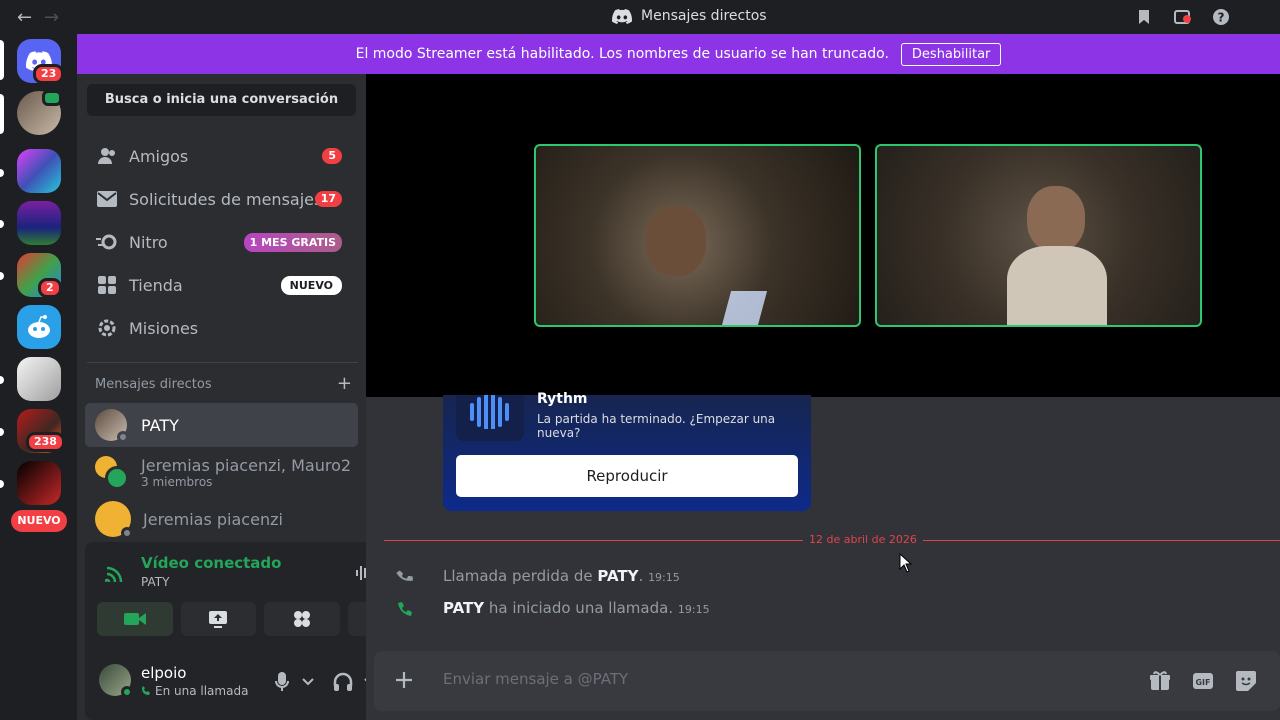  Describe the element at coordinates (164, 328) in the screenshot. I see `nav-label: Misiones` at that location.